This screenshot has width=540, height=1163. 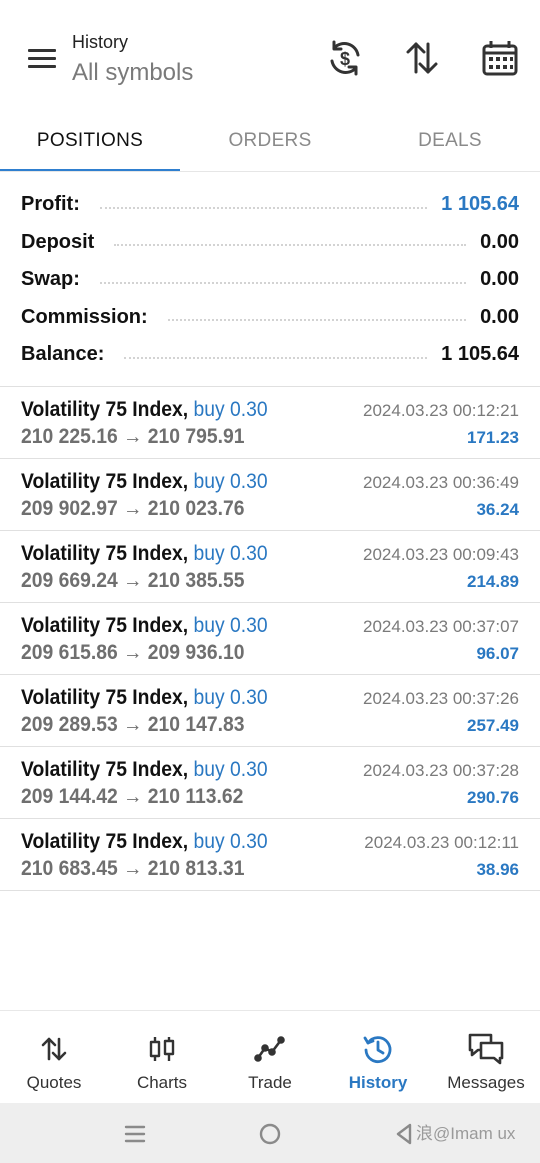 I want to click on tab-positions: POSITIONS, so click(x=90, y=141).